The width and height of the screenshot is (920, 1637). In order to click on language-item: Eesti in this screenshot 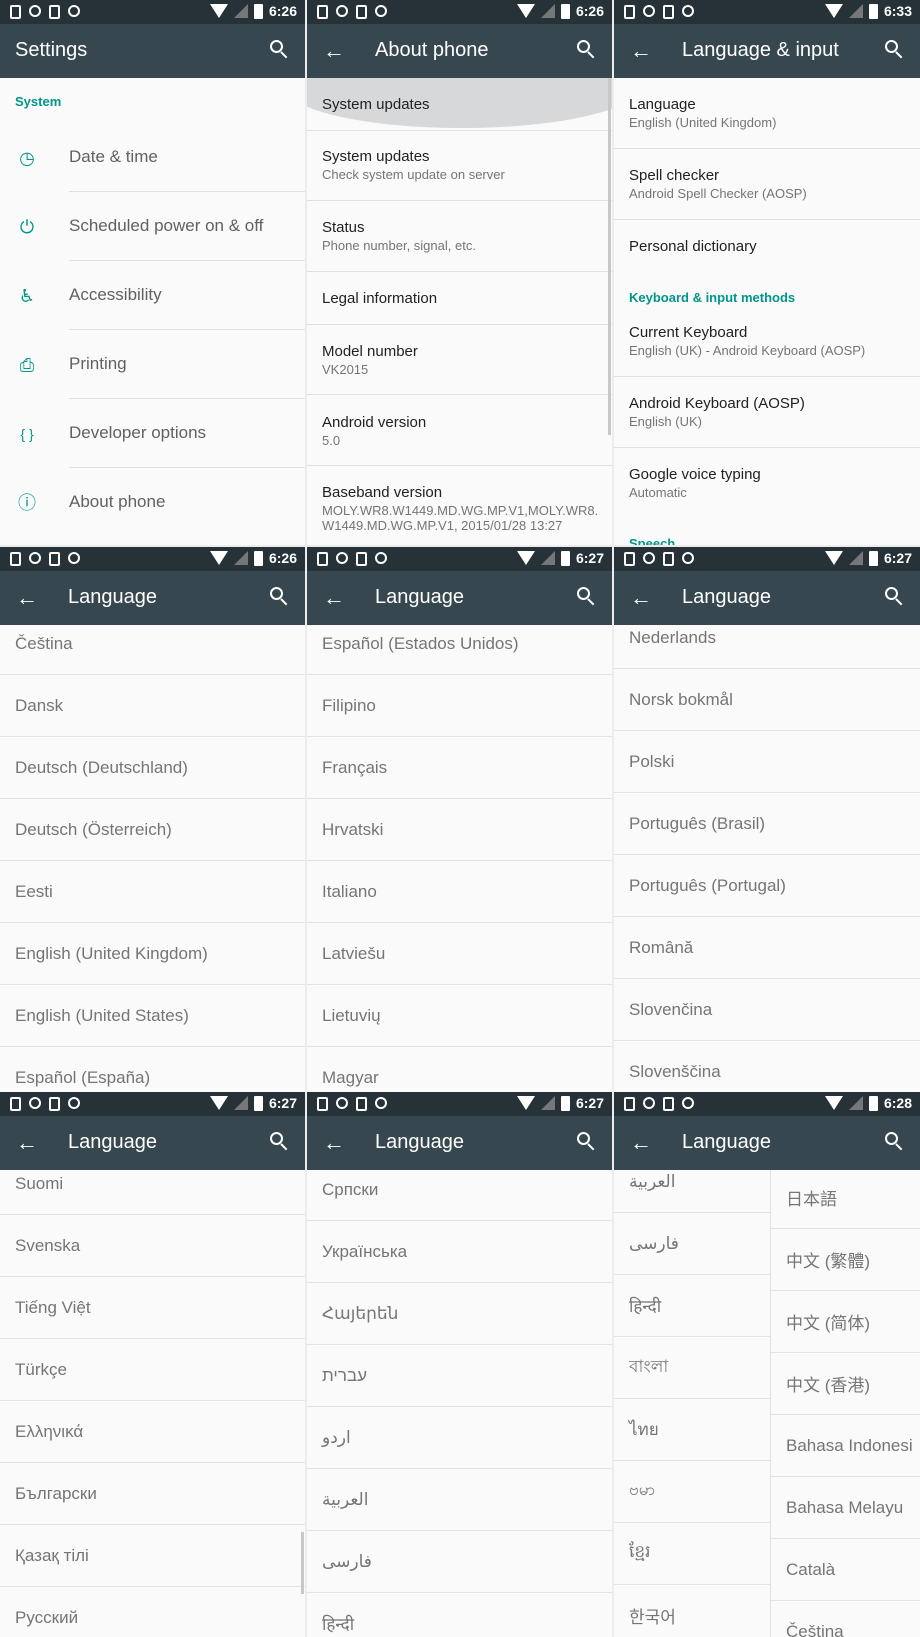, I will do `click(152, 892)`.